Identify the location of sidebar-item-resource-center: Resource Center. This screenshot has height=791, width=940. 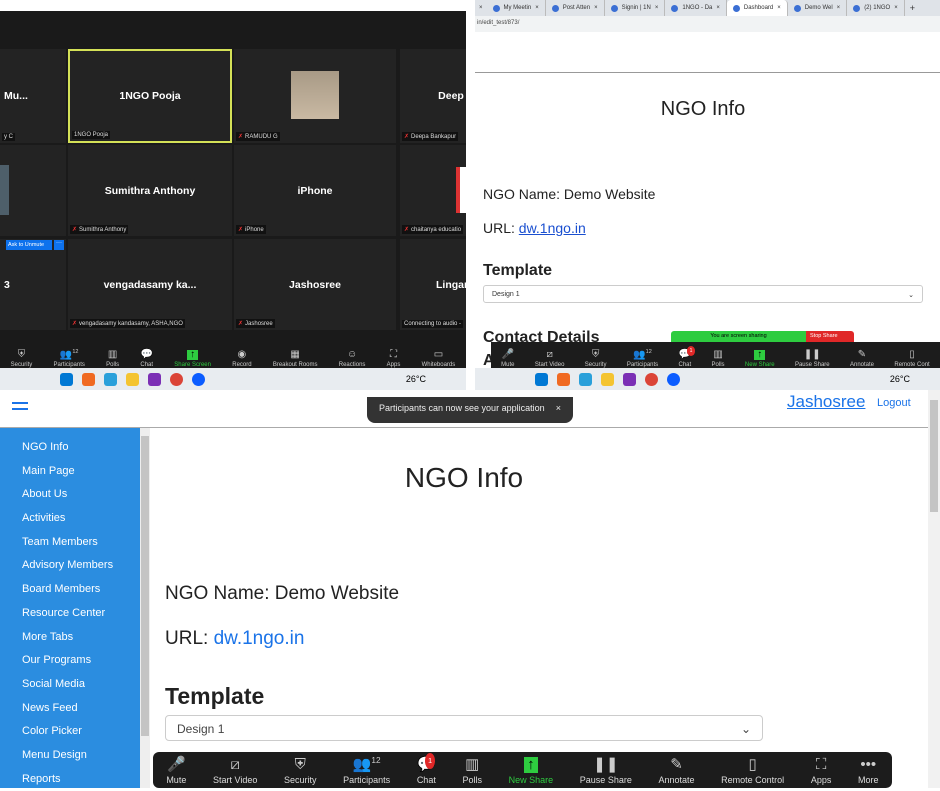
(70, 614).